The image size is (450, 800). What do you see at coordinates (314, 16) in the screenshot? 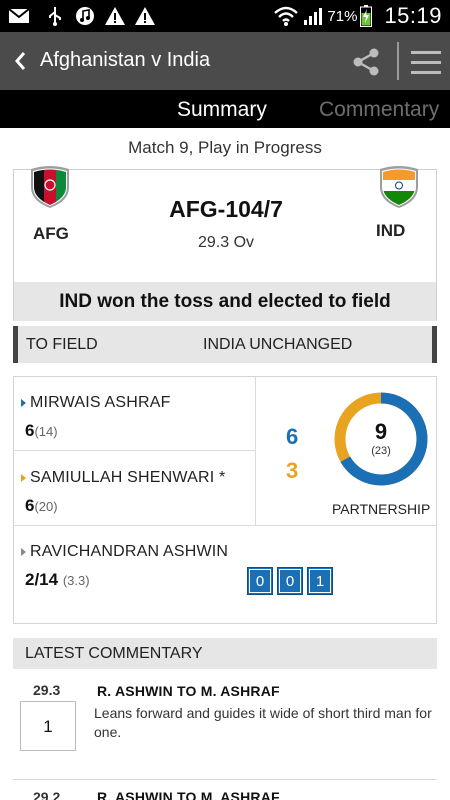
I see `signal-icon` at bounding box center [314, 16].